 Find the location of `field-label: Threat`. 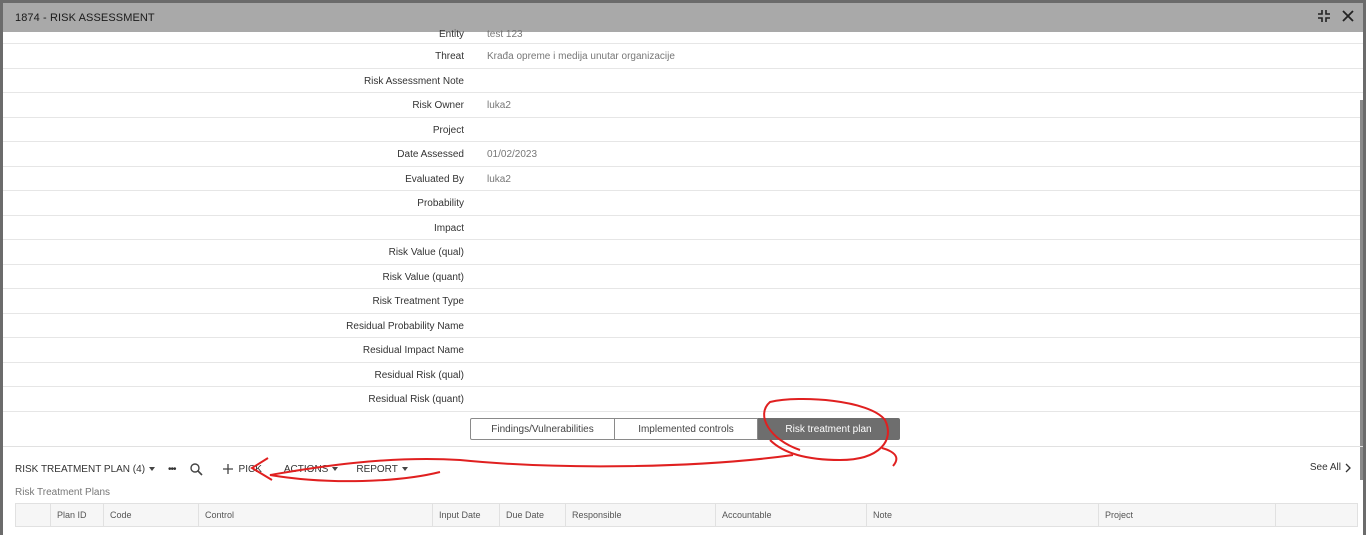

field-label: Threat is located at coordinates (449, 56).